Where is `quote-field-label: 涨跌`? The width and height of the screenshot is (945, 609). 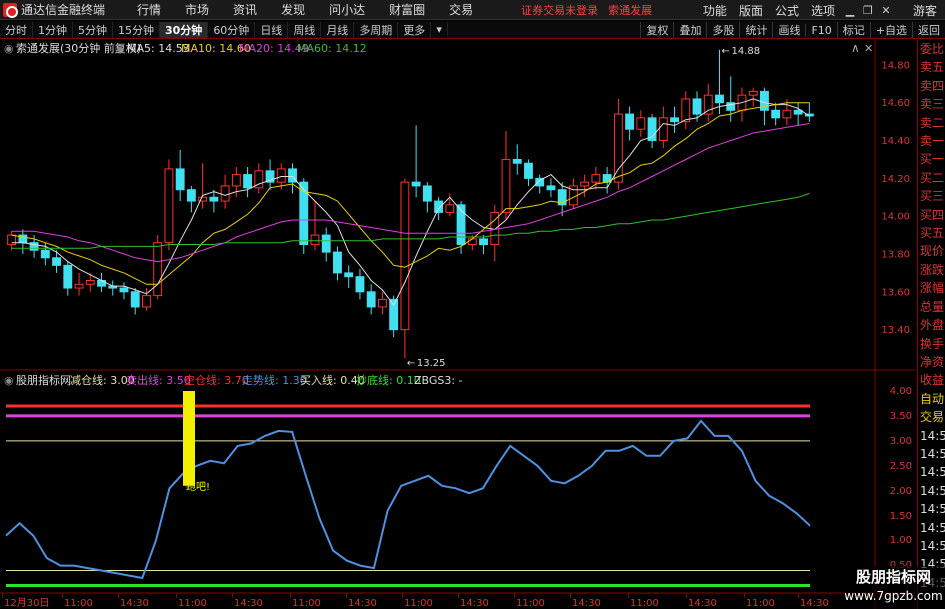
quote-field-label: 涨跌 is located at coordinates (932, 269).